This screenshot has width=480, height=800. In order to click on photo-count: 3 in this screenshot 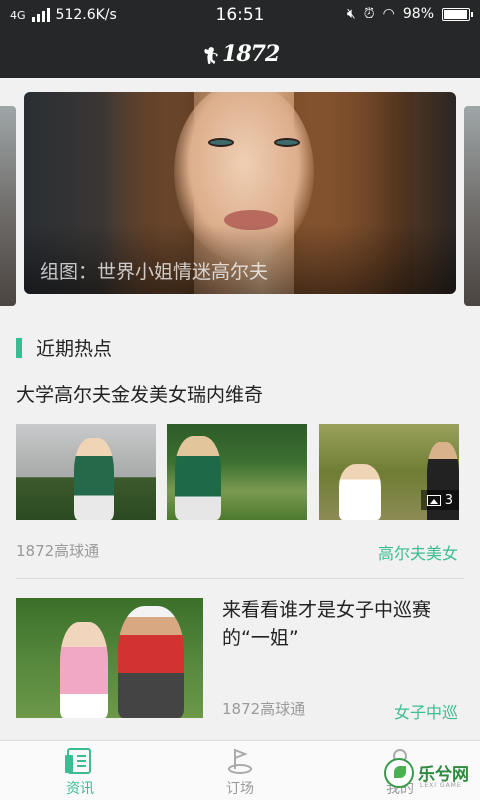, I will do `click(448, 500)`.